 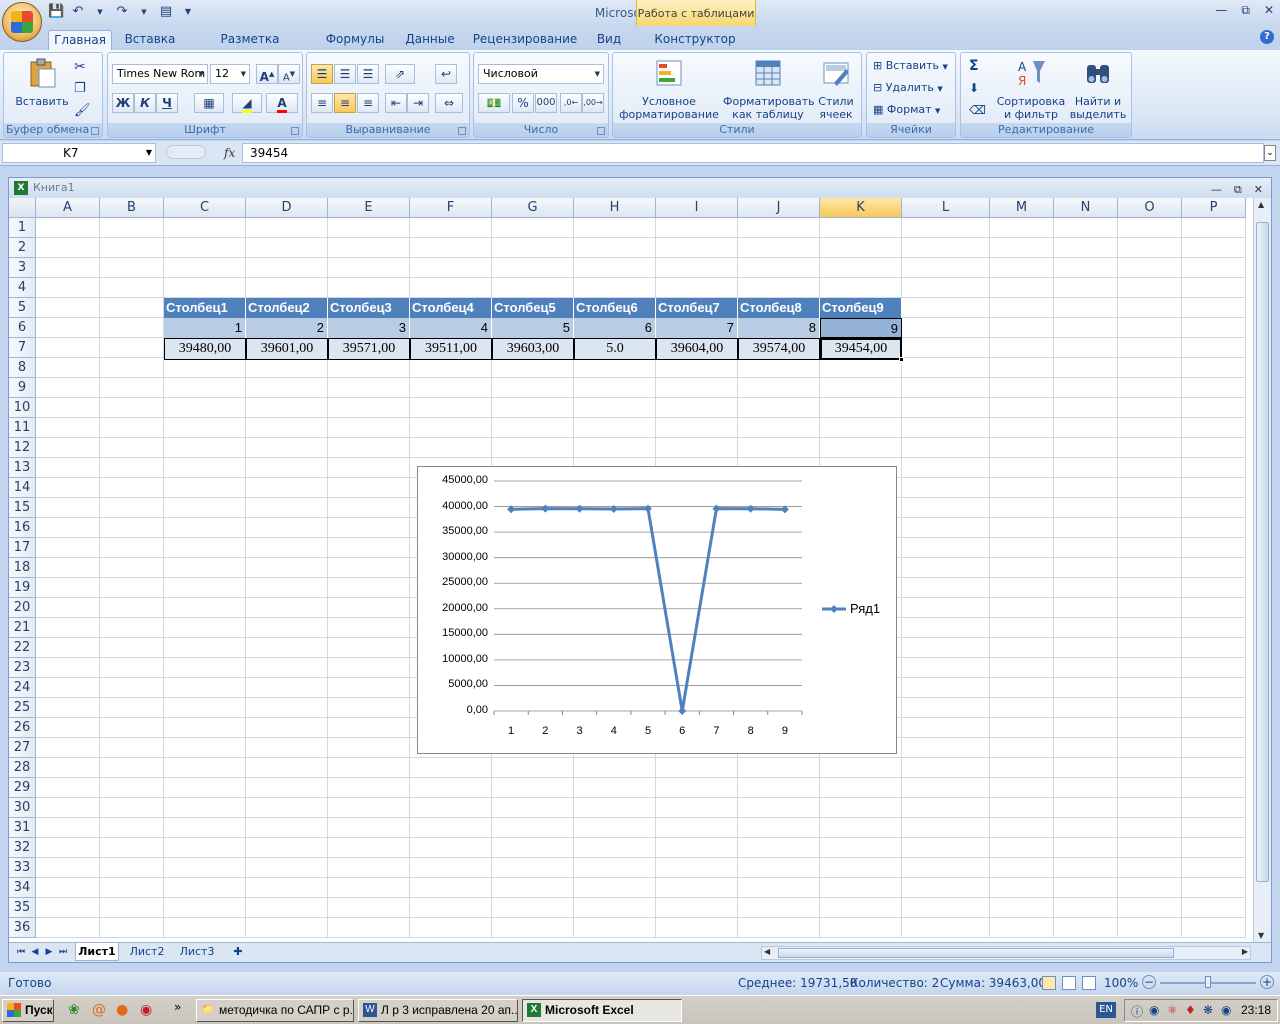 I want to click on prev-sheet-icon: ◀, so click(x=35, y=952).